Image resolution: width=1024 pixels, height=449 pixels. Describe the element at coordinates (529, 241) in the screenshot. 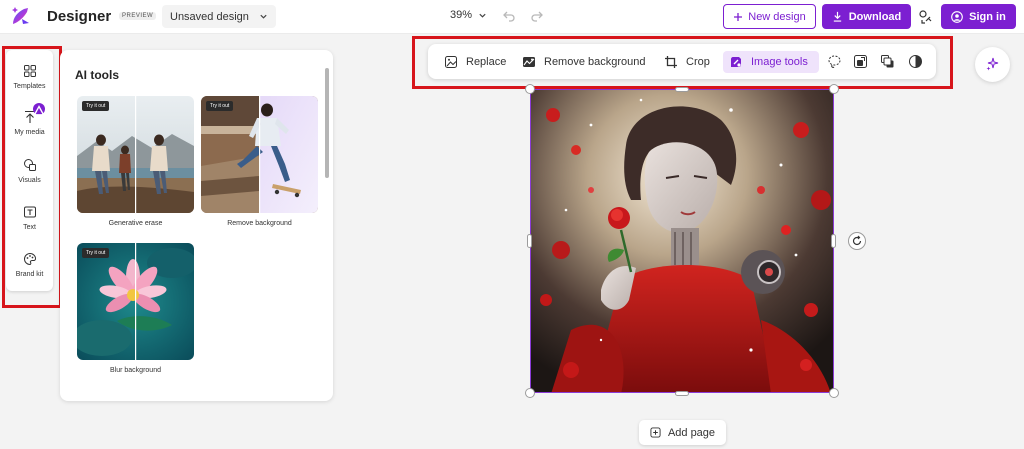

I see `resize-handle-left` at that location.